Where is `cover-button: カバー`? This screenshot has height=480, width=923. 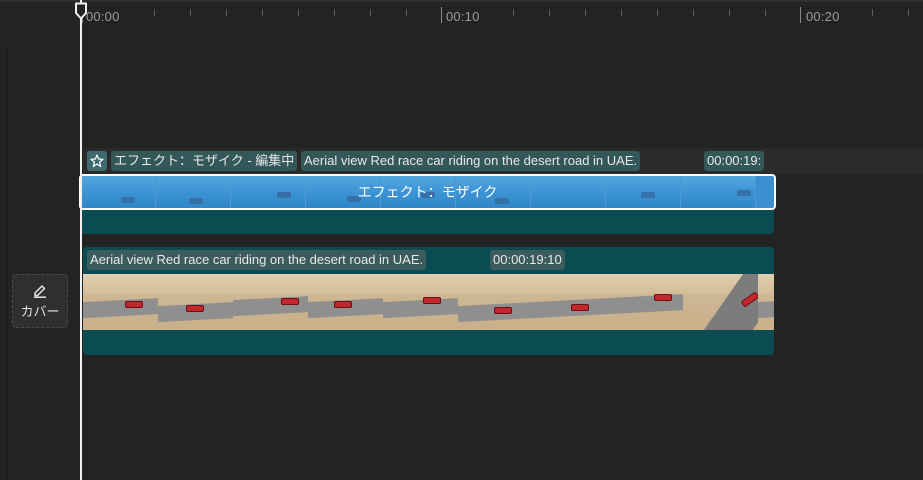
cover-button: カバー is located at coordinates (40, 301).